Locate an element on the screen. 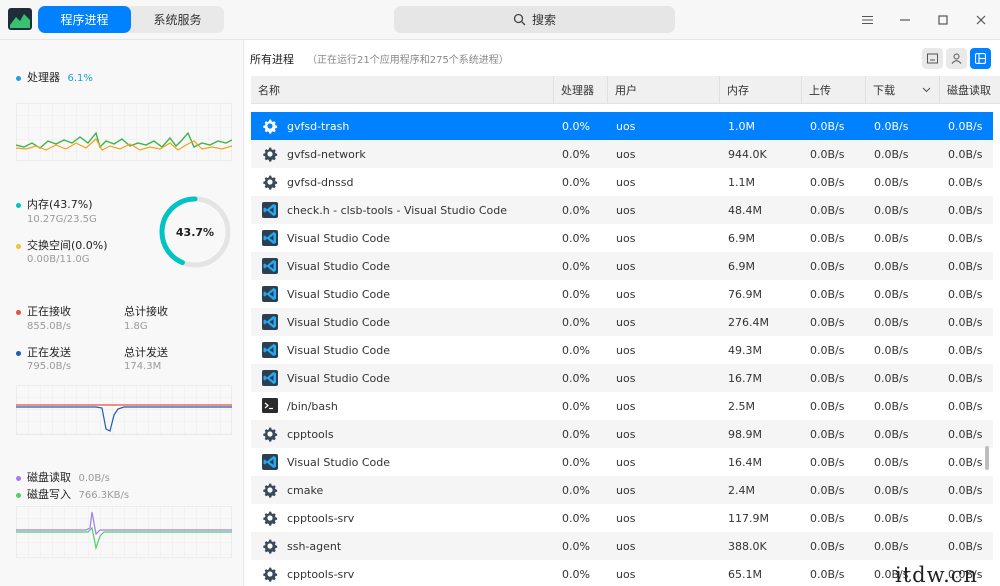 The height and width of the screenshot is (586, 1000). process-memory: 76.9M is located at coordinates (745, 294).